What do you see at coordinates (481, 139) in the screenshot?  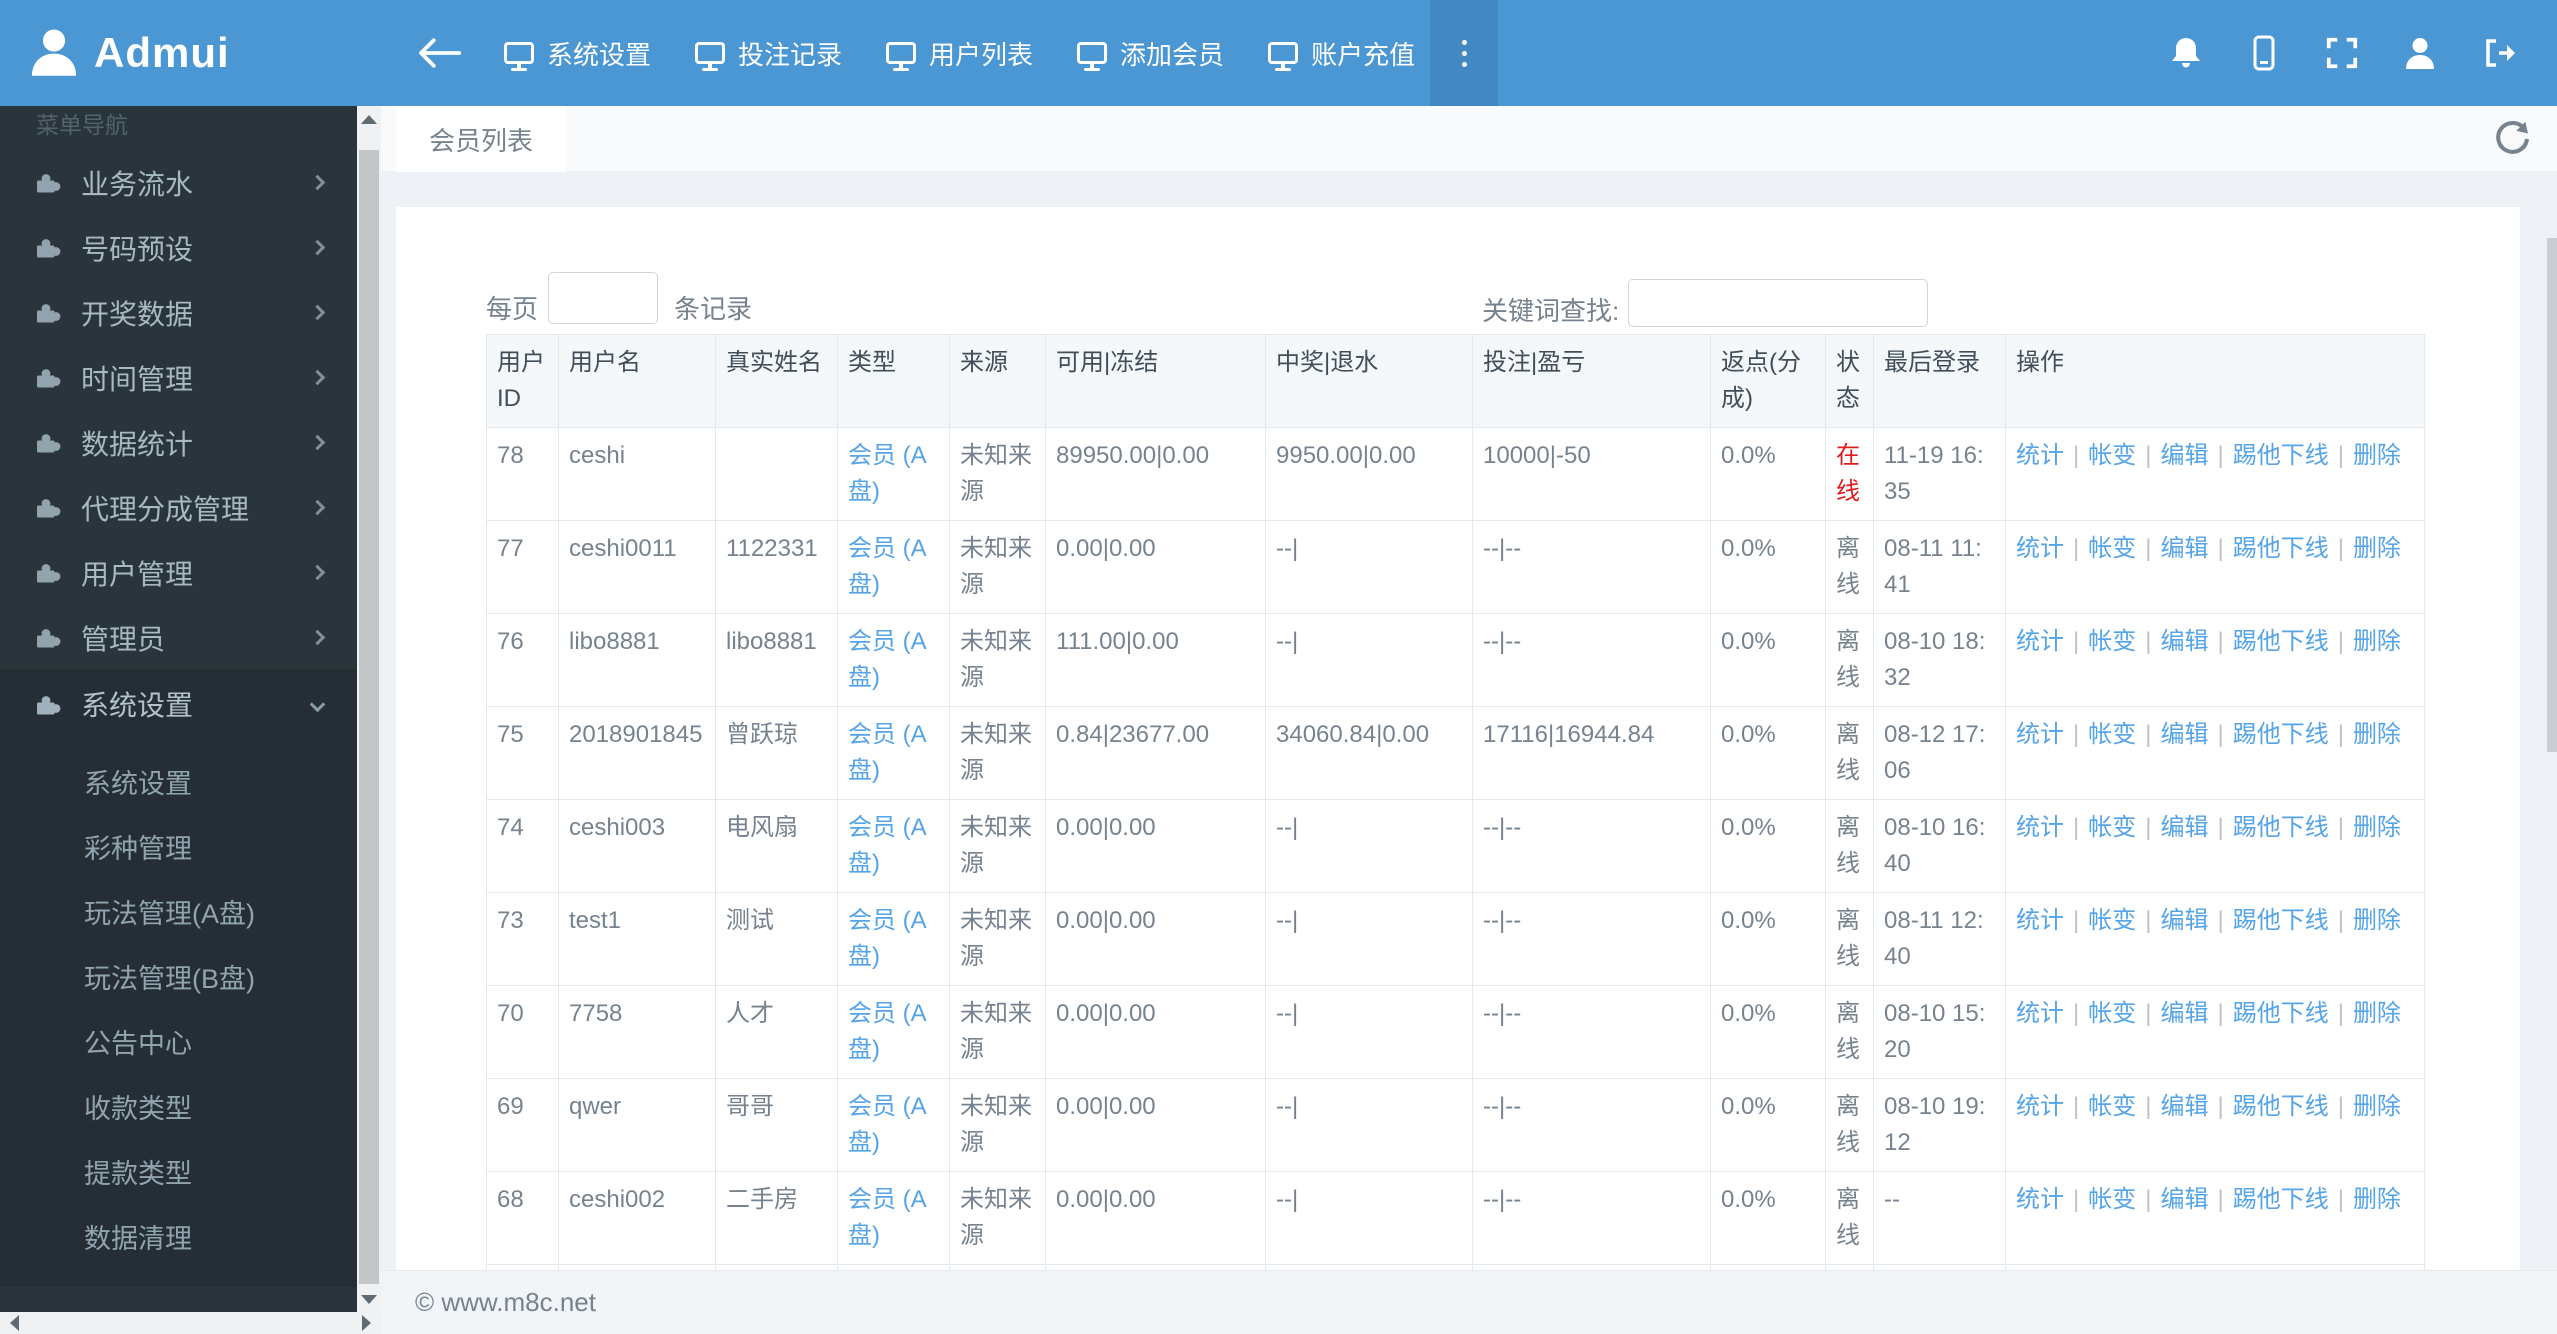 I see `tab-member-list: 会员列表` at bounding box center [481, 139].